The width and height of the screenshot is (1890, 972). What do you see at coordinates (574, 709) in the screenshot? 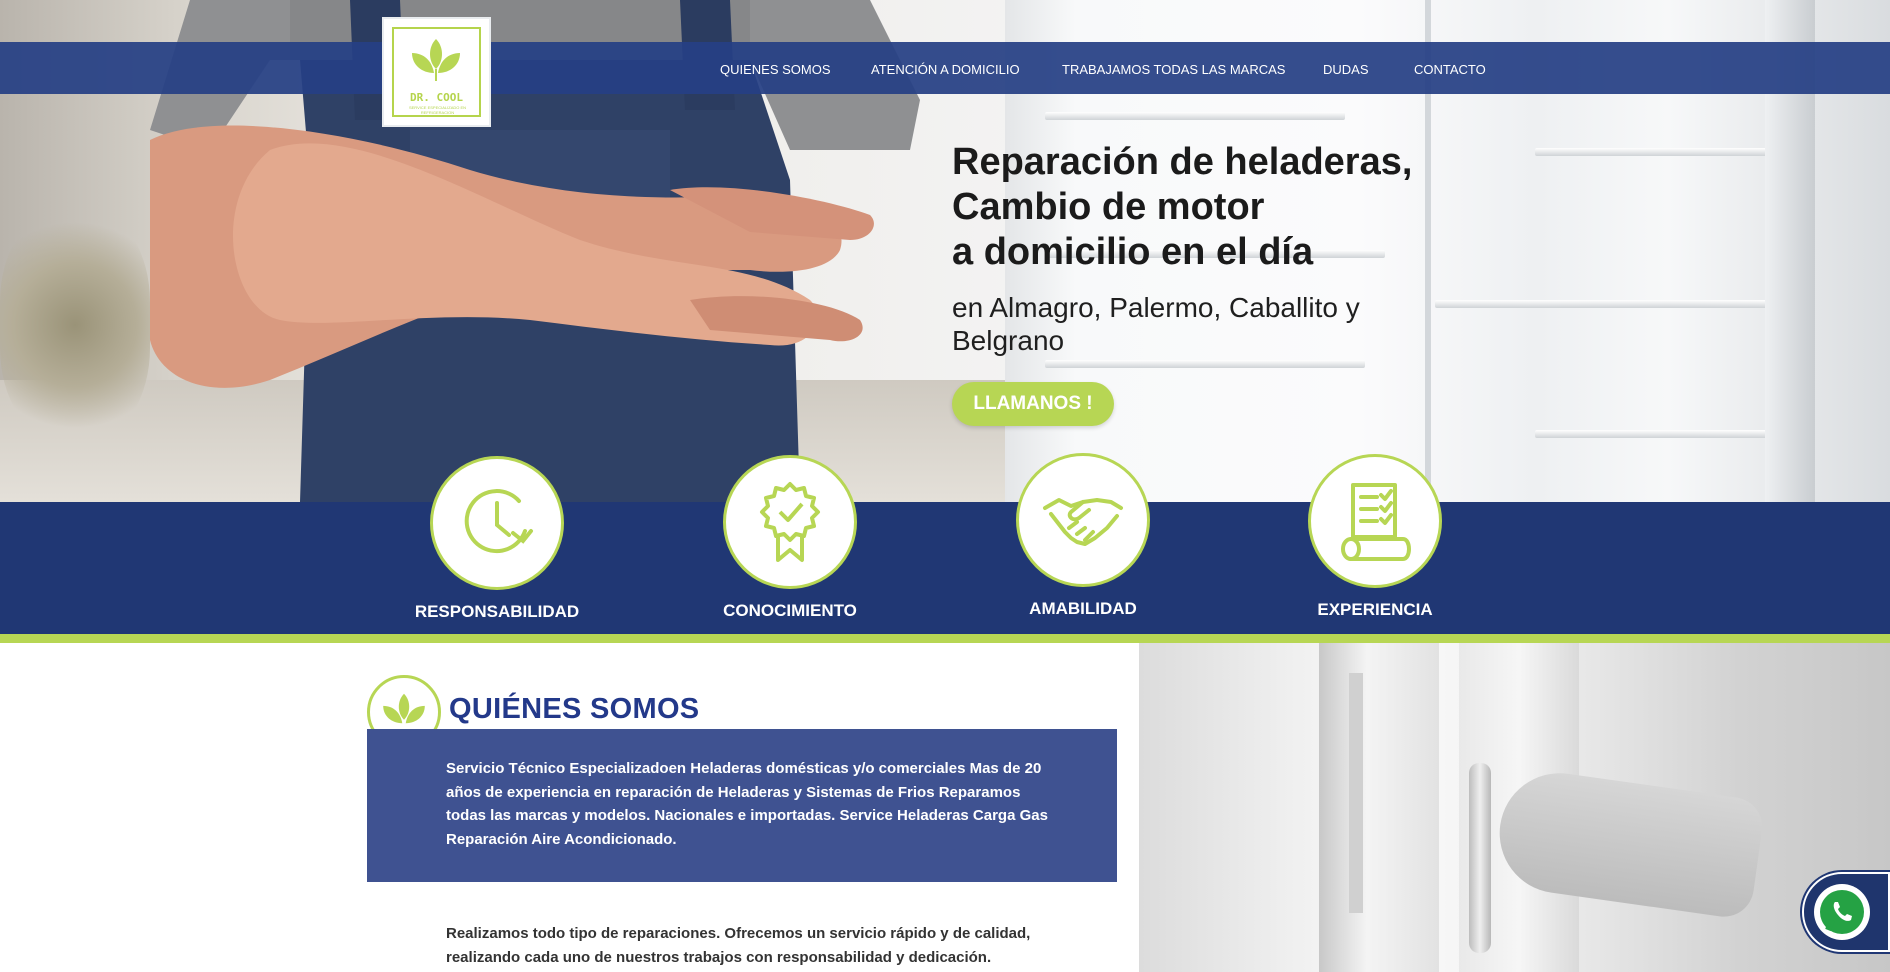
I see `section-title-quienes-somos: QUIÉNES SOMOS` at bounding box center [574, 709].